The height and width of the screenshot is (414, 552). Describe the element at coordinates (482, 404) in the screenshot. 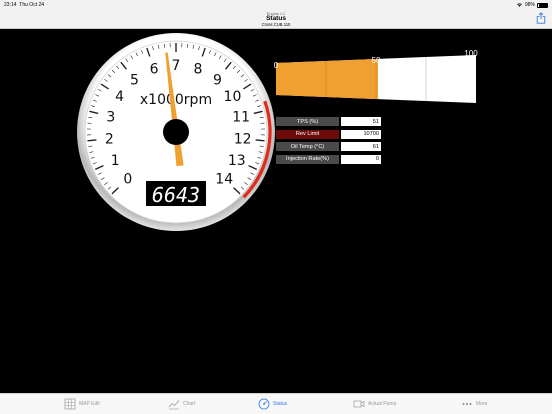

I see `tab-label: More` at that location.